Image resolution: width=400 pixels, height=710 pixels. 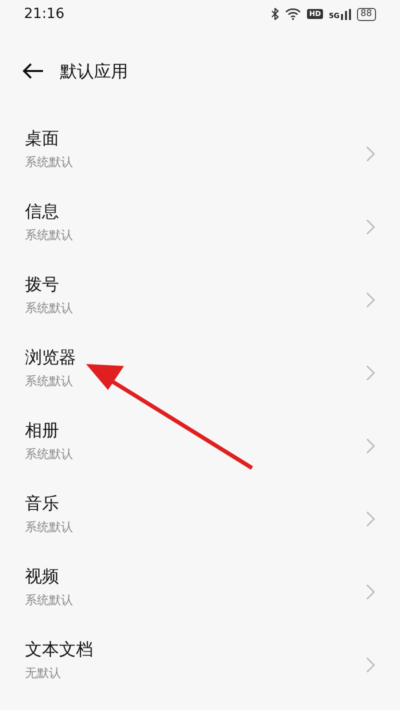 What do you see at coordinates (200, 372) in the screenshot?
I see `settings-list-item: 浏览器 系统默认` at bounding box center [200, 372].